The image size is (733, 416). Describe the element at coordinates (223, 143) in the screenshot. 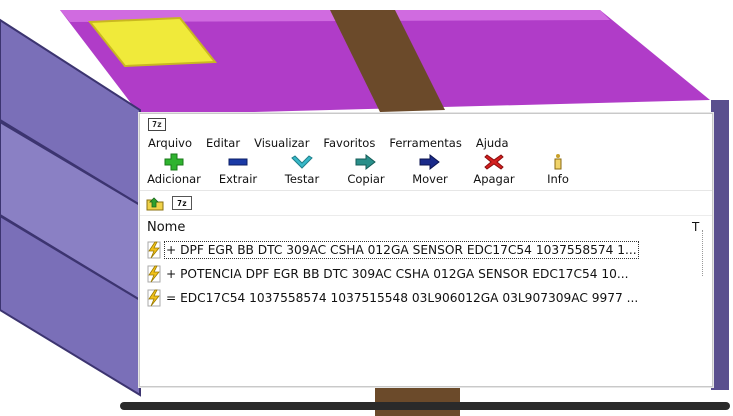

I see `menu-editar: Editar` at that location.